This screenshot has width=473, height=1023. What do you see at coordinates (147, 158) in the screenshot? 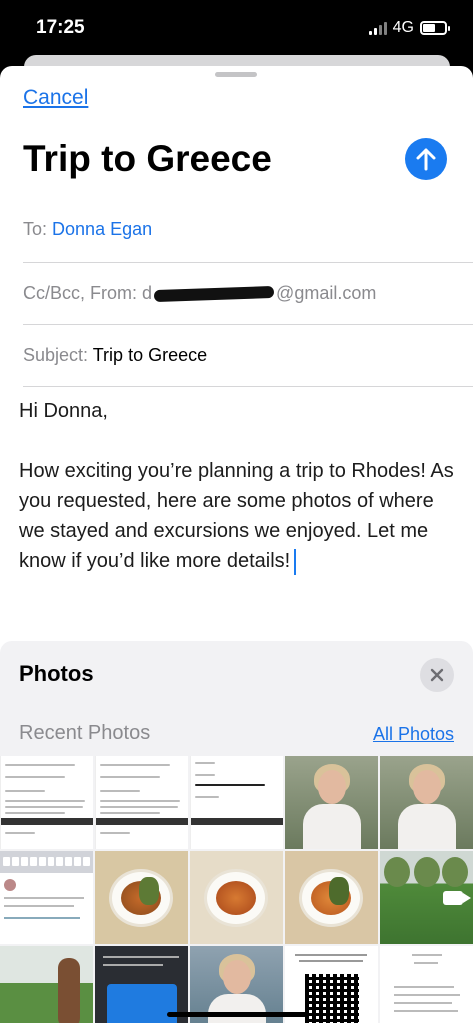
I see `compose-title: Trip to Greece` at bounding box center [147, 158].